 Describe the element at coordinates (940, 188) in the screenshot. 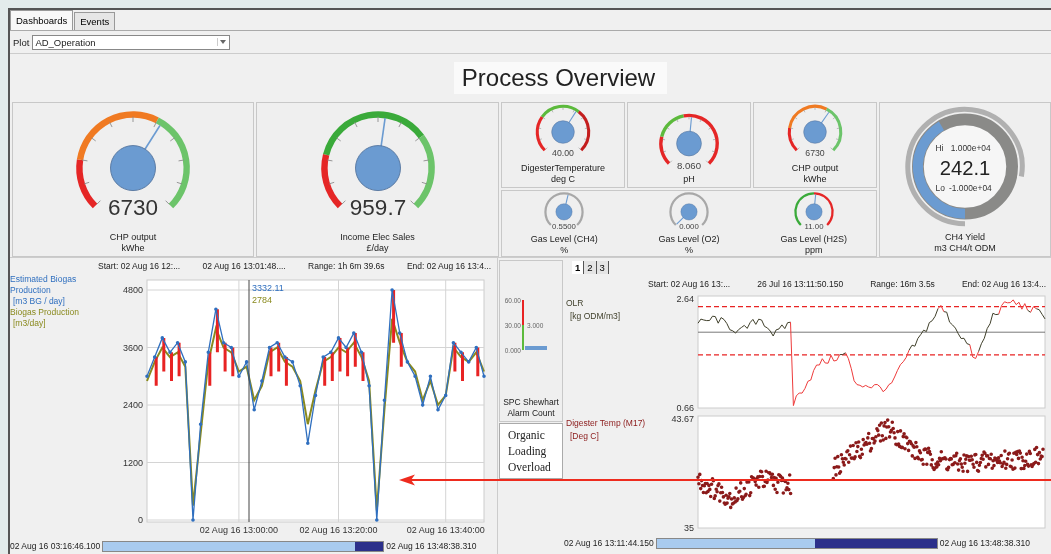

I see `lo-label: Lo` at that location.